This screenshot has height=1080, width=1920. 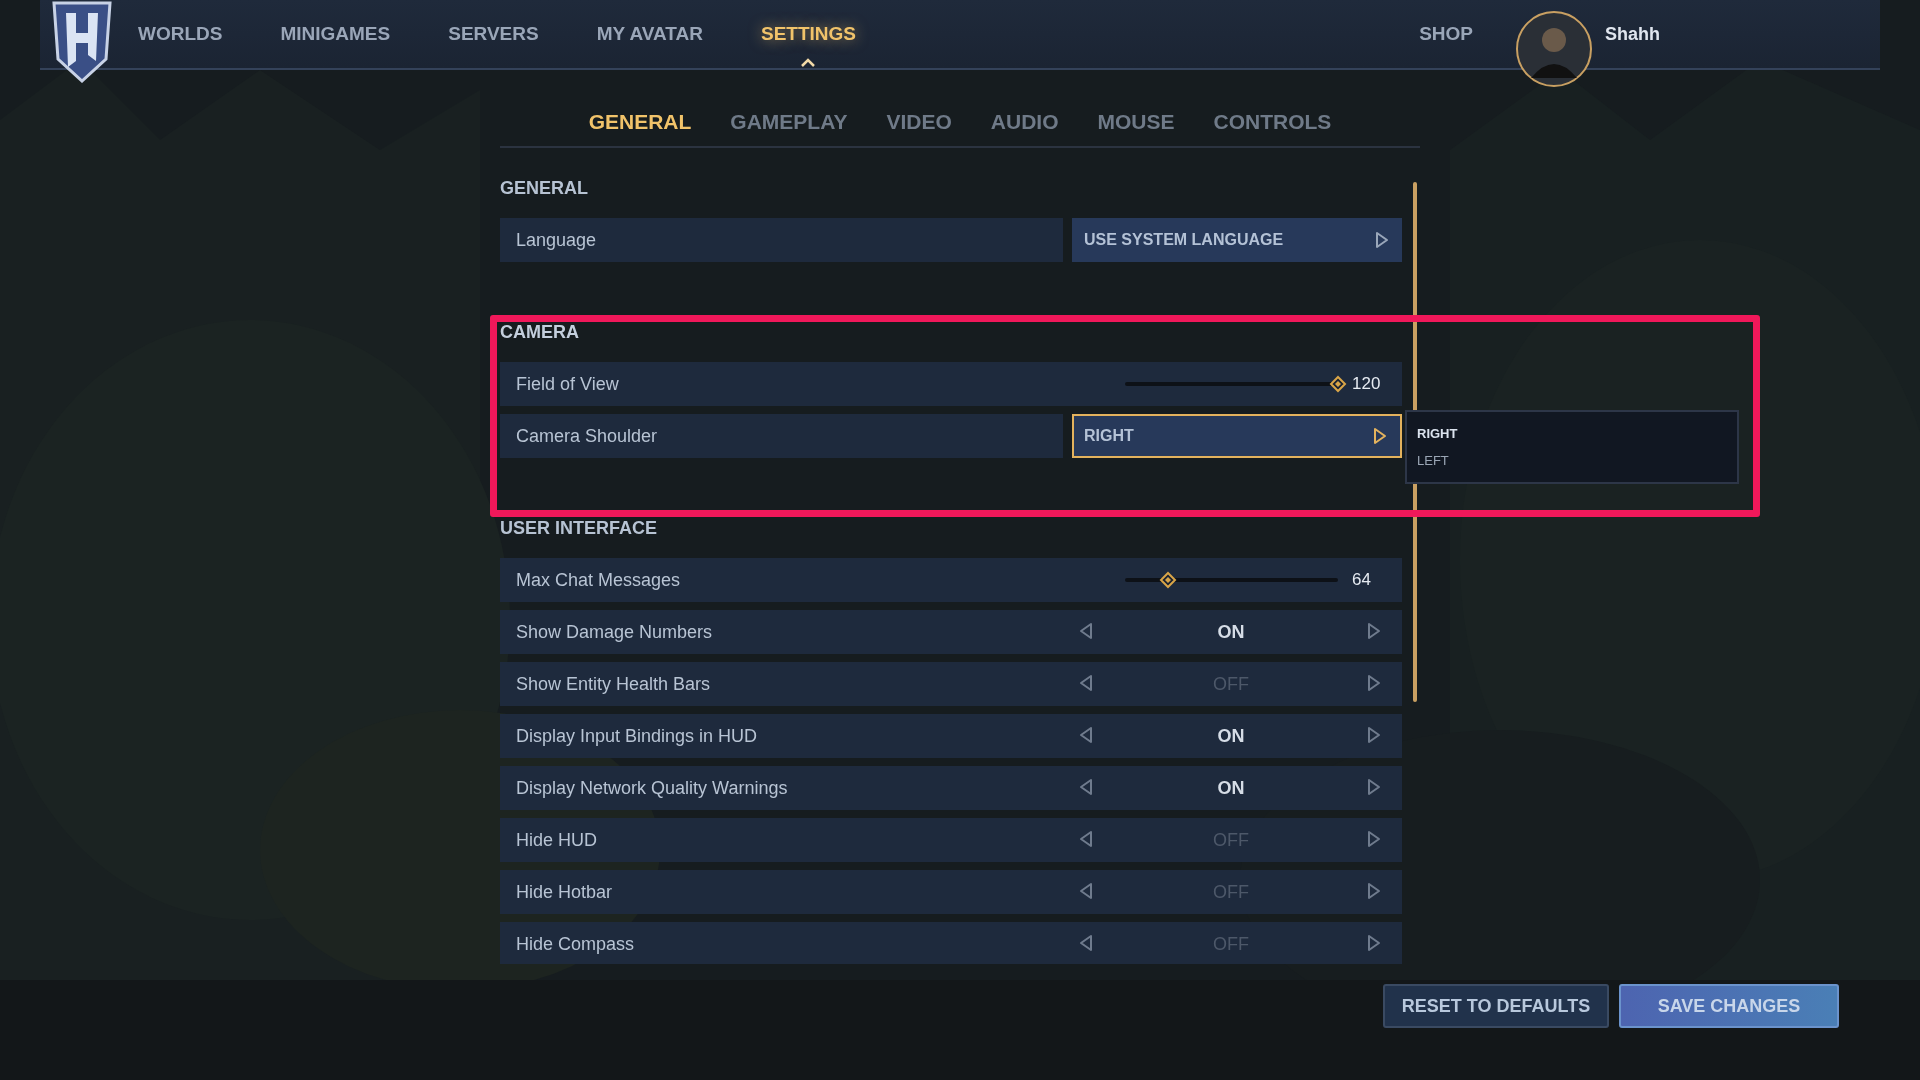 I want to click on setting-label: Camera Shoulder, so click(x=781, y=436).